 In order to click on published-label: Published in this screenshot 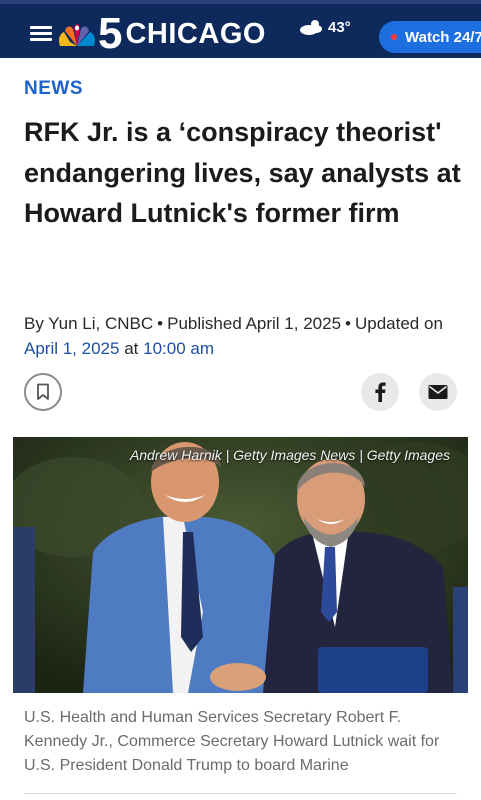, I will do `click(204, 323)`.